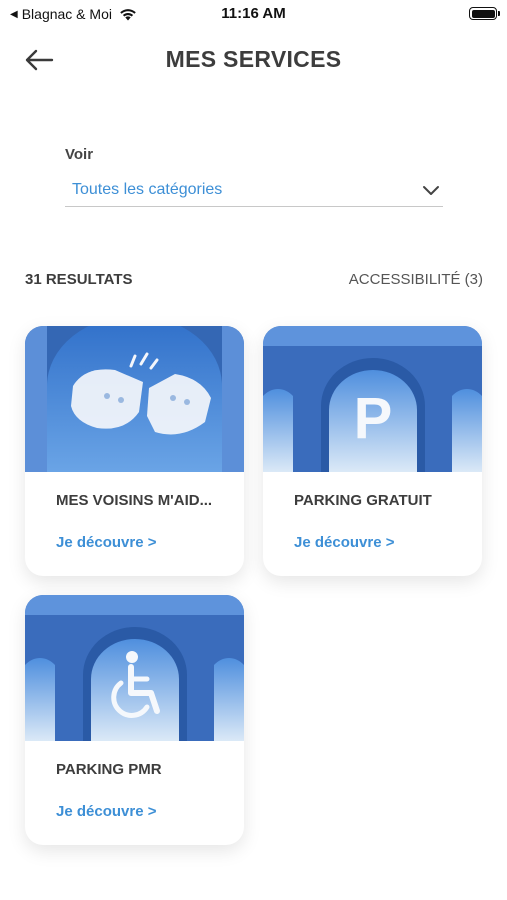 The width and height of the screenshot is (507, 900). I want to click on status-time: 11:16 AM, so click(253, 13).